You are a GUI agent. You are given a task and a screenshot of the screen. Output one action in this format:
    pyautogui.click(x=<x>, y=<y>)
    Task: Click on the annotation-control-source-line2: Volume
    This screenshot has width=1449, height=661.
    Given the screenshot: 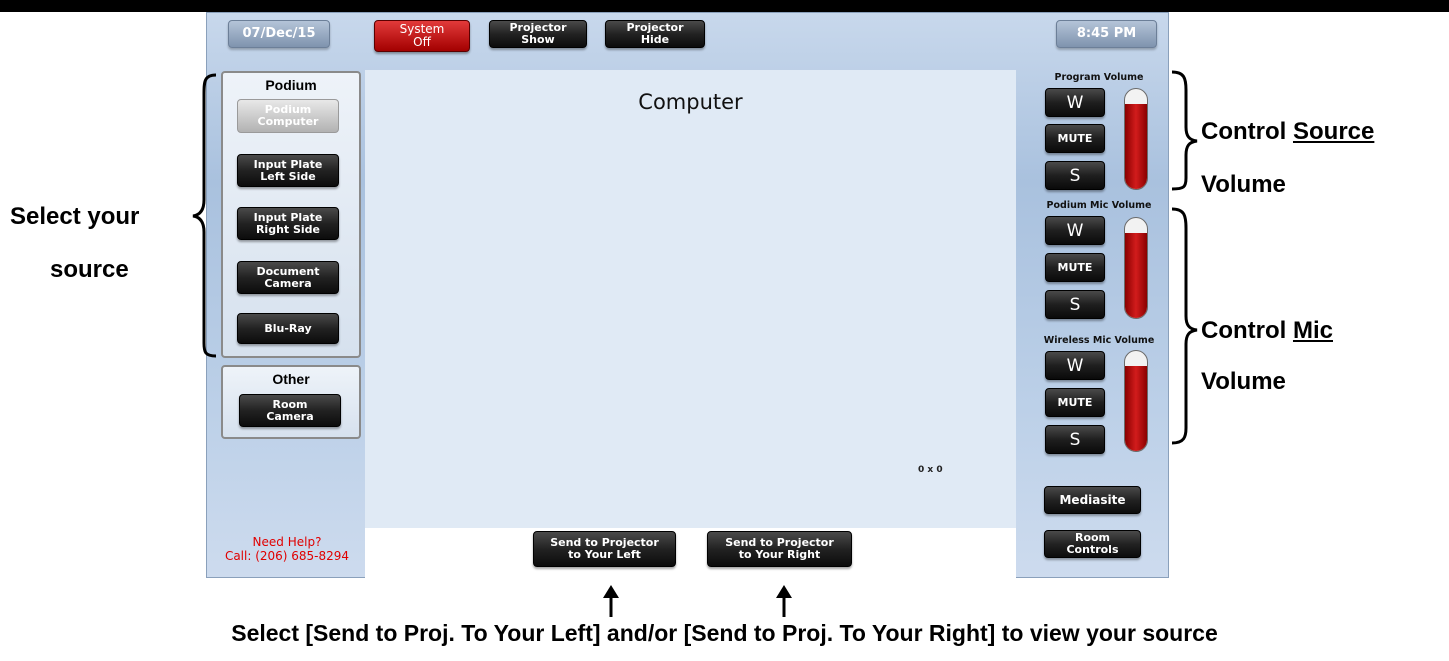 What is the action you would take?
    pyautogui.click(x=1243, y=184)
    